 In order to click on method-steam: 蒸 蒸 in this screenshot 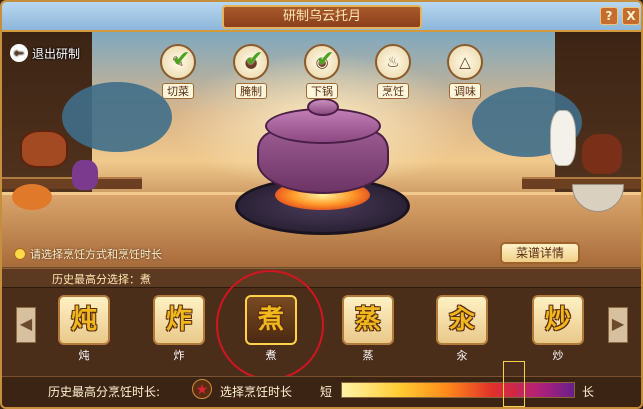, I will do `click(368, 329)`.